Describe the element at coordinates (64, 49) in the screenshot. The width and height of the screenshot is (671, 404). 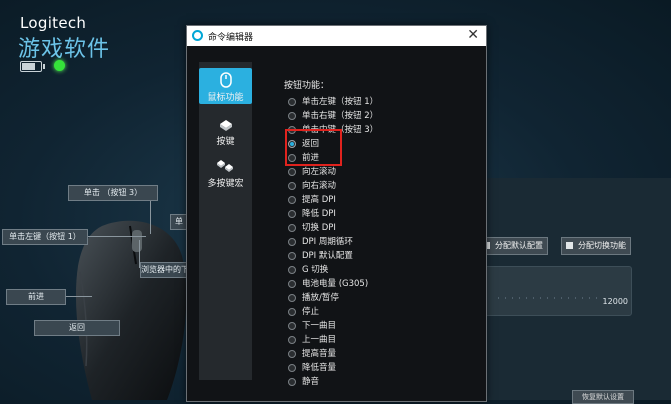
I see `product-title: 游戏软件` at that location.